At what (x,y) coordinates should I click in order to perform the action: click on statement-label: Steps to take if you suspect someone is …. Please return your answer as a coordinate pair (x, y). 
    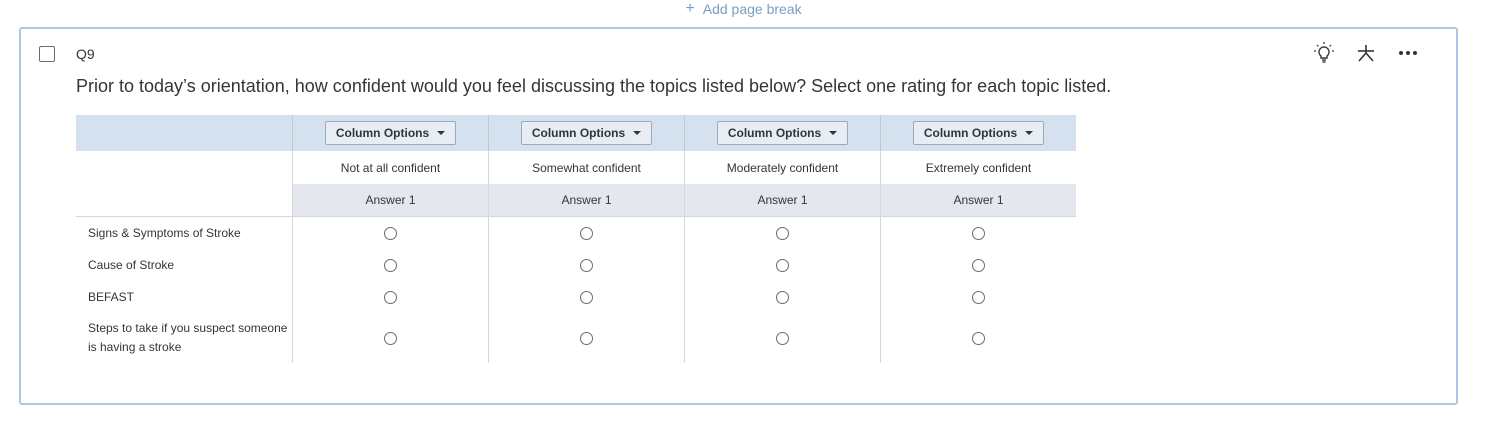
    Looking at the image, I should click on (184, 338).